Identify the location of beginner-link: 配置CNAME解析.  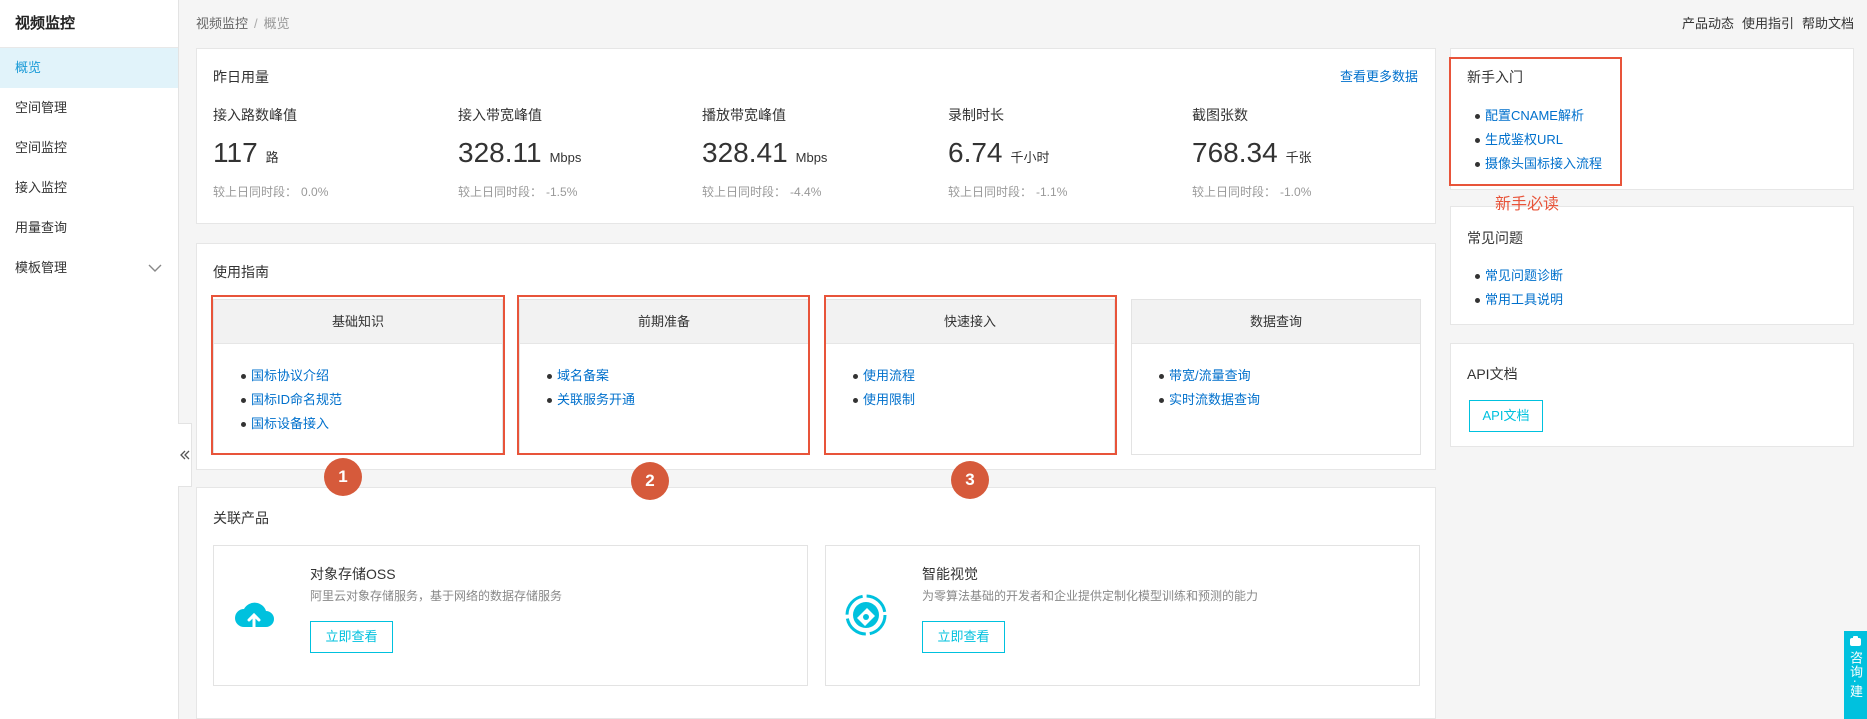
(1534, 116).